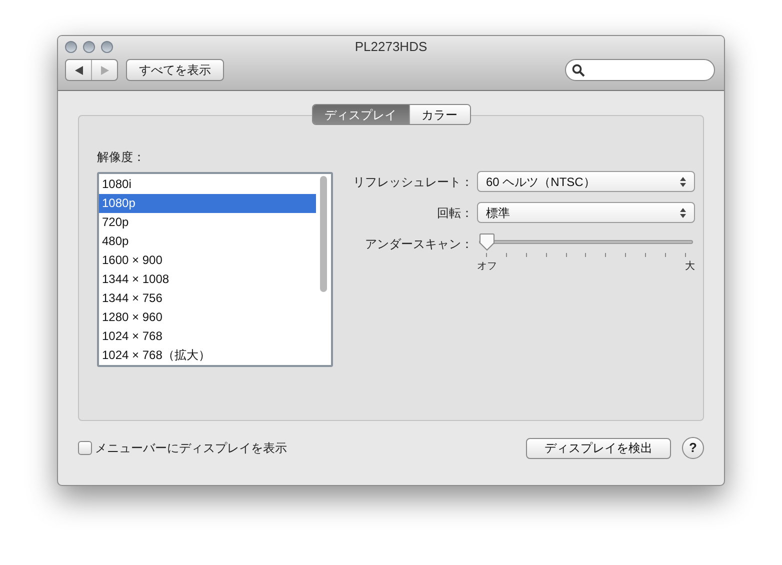 This screenshot has height=565, width=782. Describe the element at coordinates (487, 242) in the screenshot. I see `slider-thumb` at that location.